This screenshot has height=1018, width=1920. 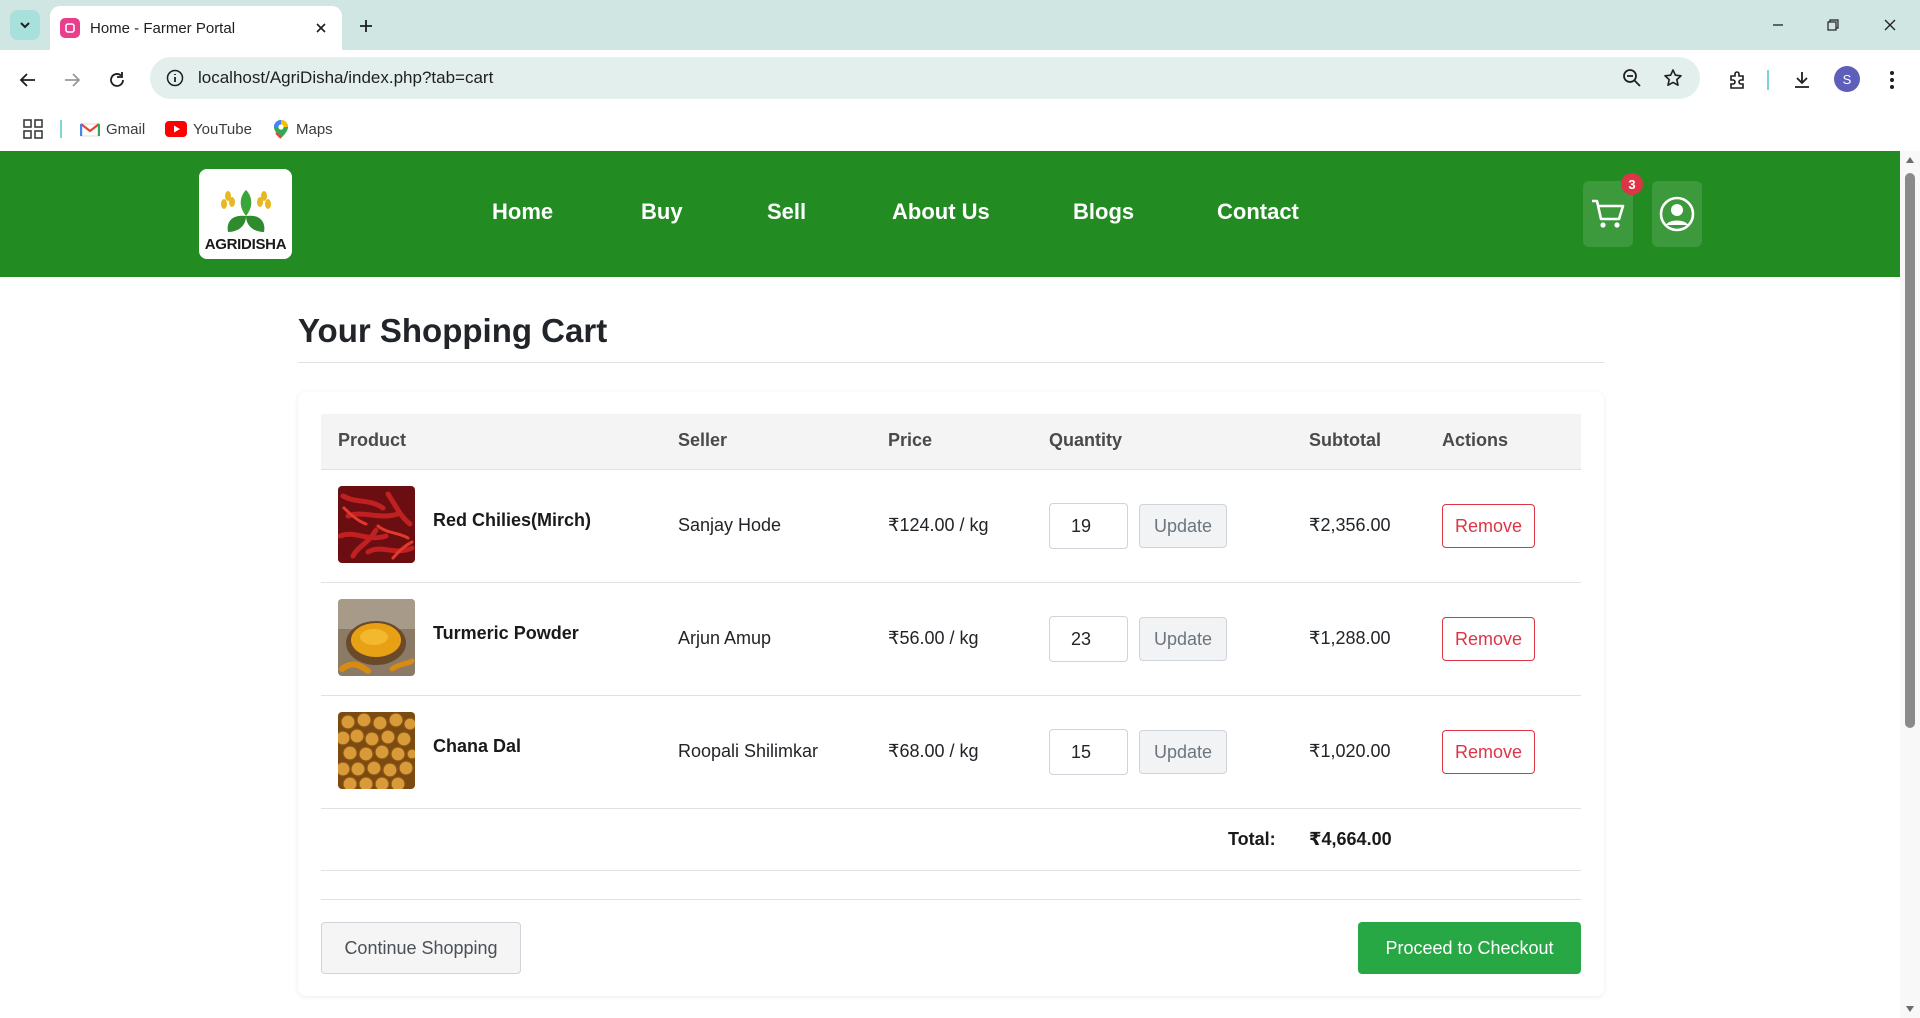 I want to click on seller-name: Arjun Amup, so click(x=725, y=638).